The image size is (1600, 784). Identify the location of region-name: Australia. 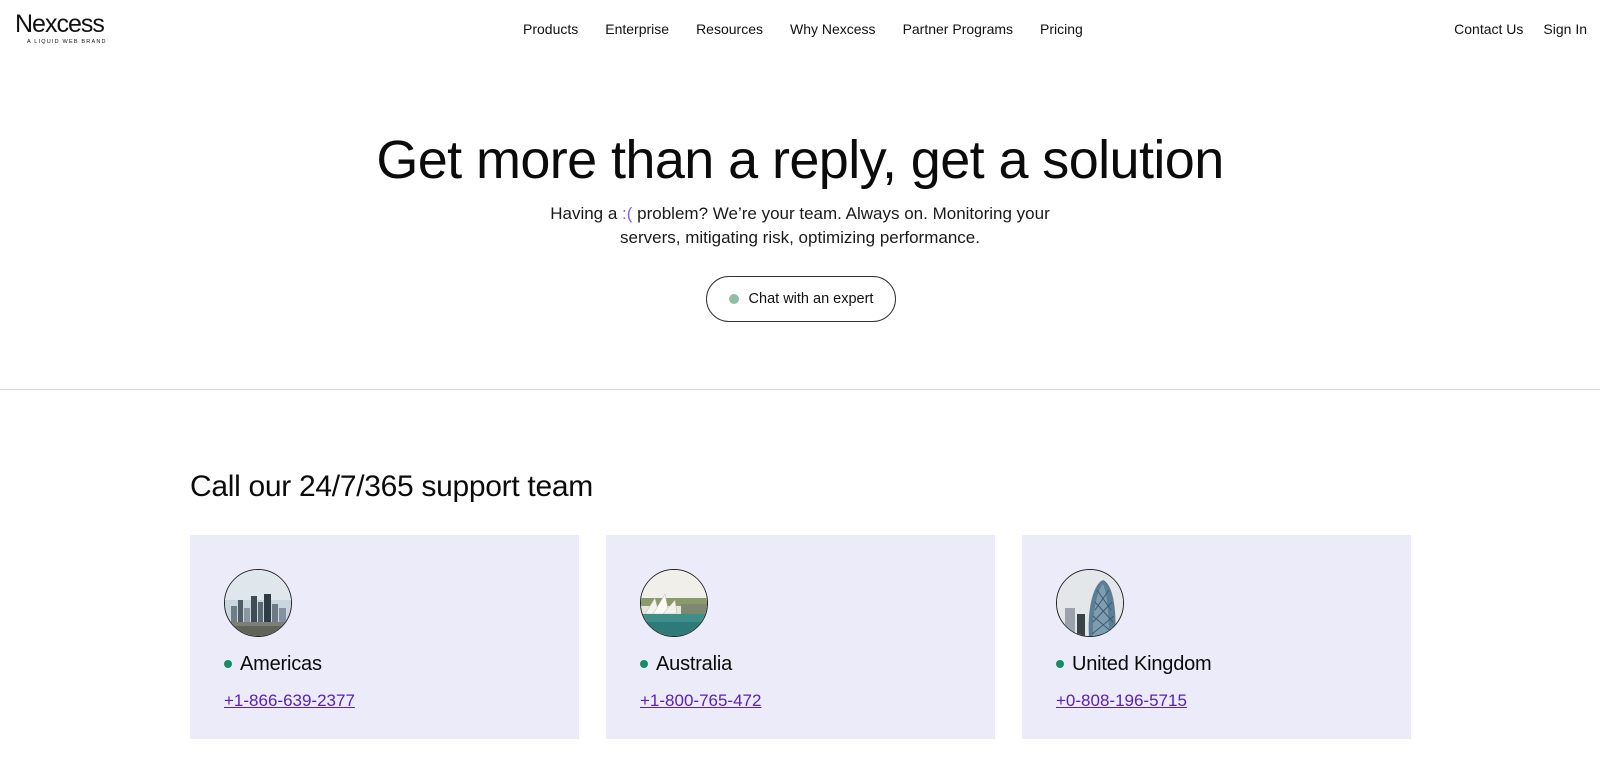
(694, 664).